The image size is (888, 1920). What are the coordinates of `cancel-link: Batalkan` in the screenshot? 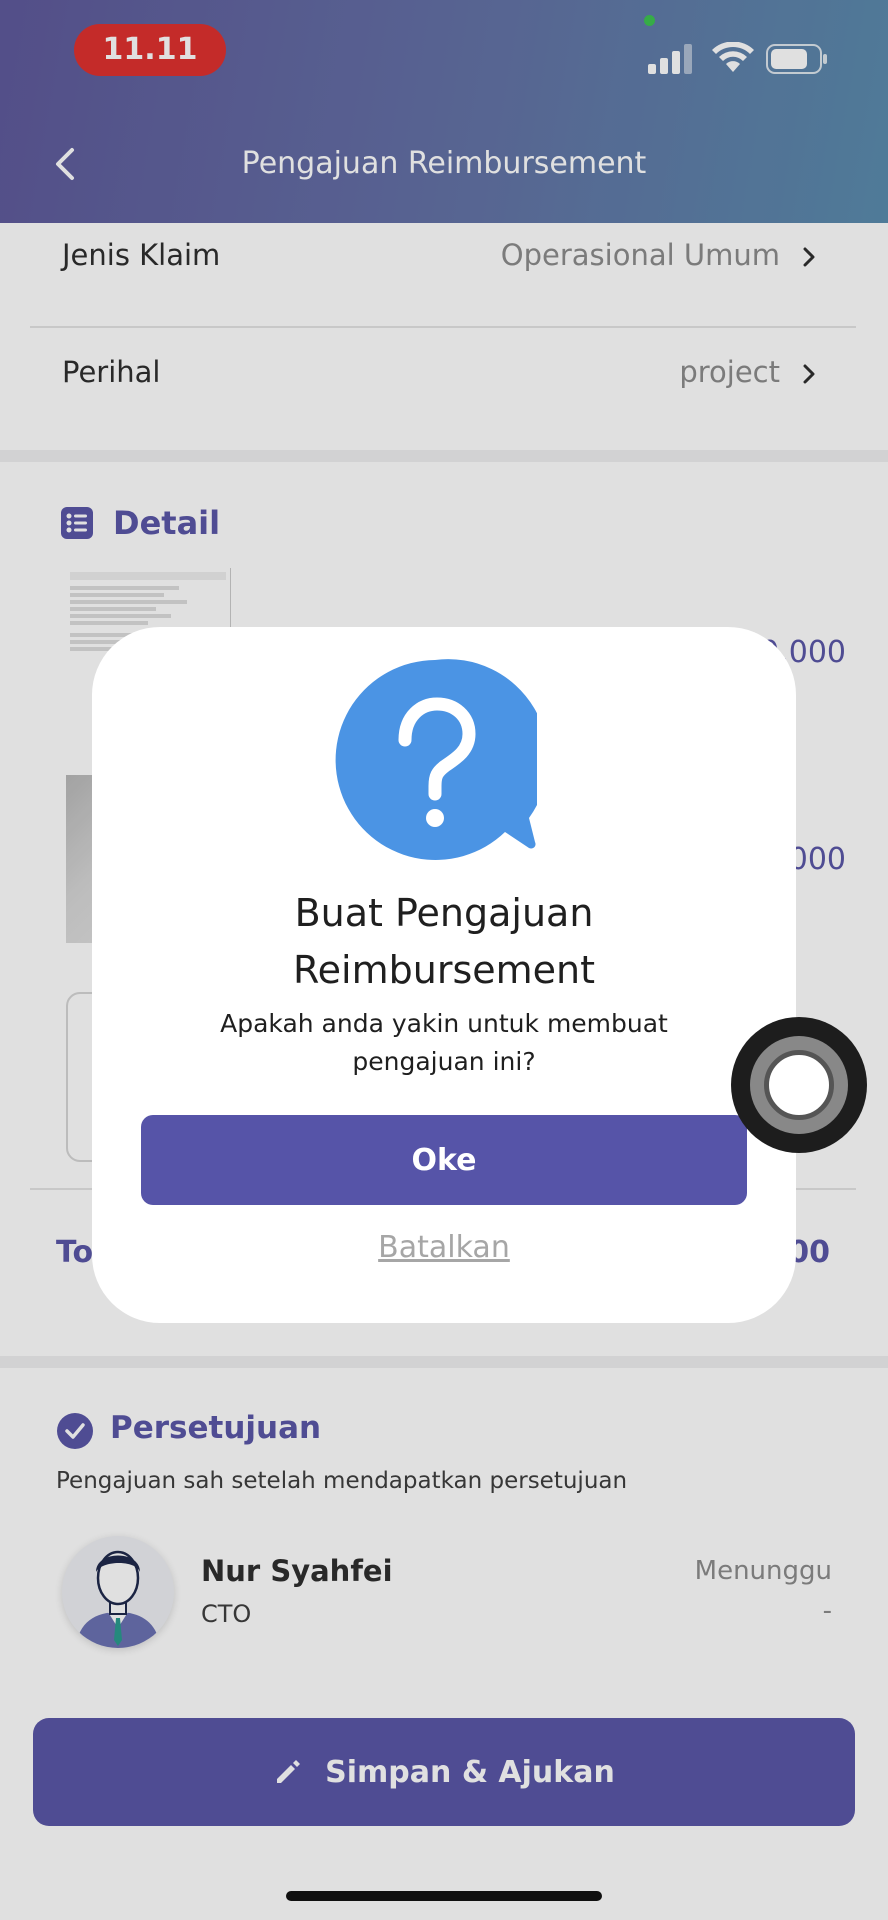 It's located at (444, 1247).